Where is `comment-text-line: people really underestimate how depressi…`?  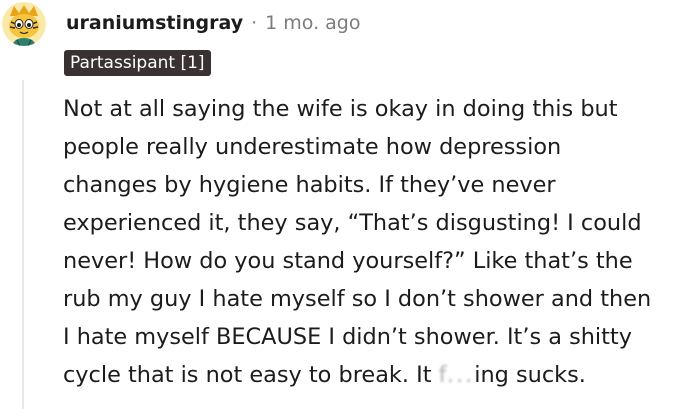 comment-text-line: people really underestimate how depressi… is located at coordinates (312, 147).